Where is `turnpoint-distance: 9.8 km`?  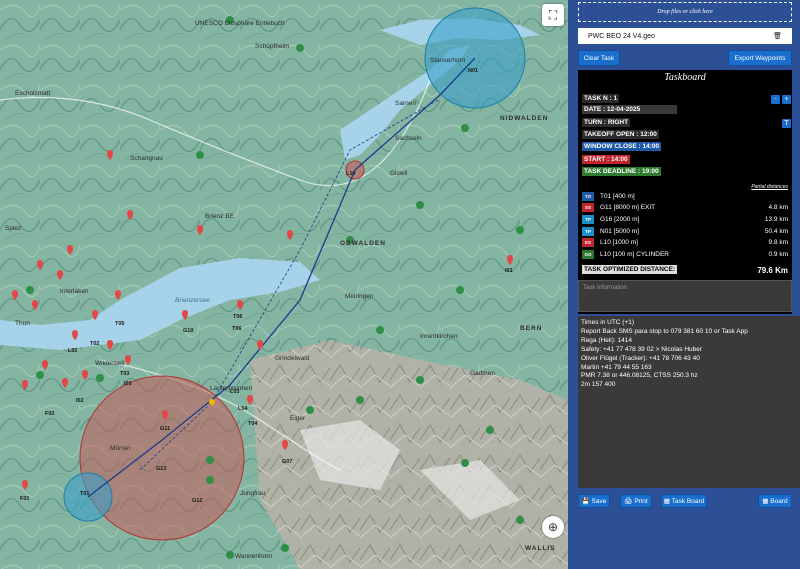
turnpoint-distance: 9.8 km is located at coordinates (778, 242).